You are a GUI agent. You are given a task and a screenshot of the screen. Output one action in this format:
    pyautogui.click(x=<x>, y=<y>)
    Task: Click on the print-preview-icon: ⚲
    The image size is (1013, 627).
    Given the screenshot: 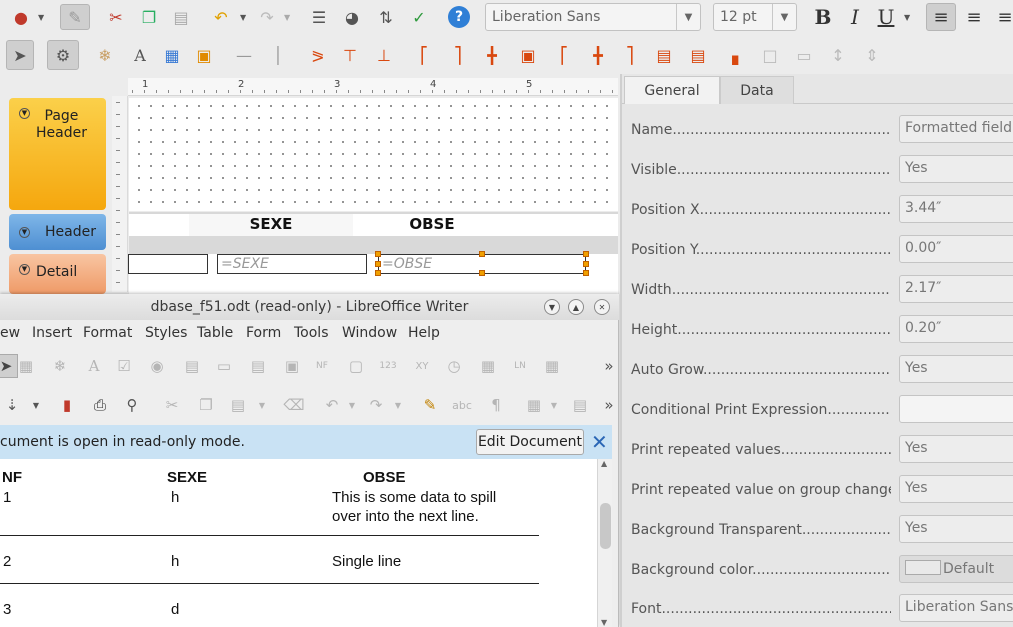 What is the action you would take?
    pyautogui.click(x=132, y=405)
    